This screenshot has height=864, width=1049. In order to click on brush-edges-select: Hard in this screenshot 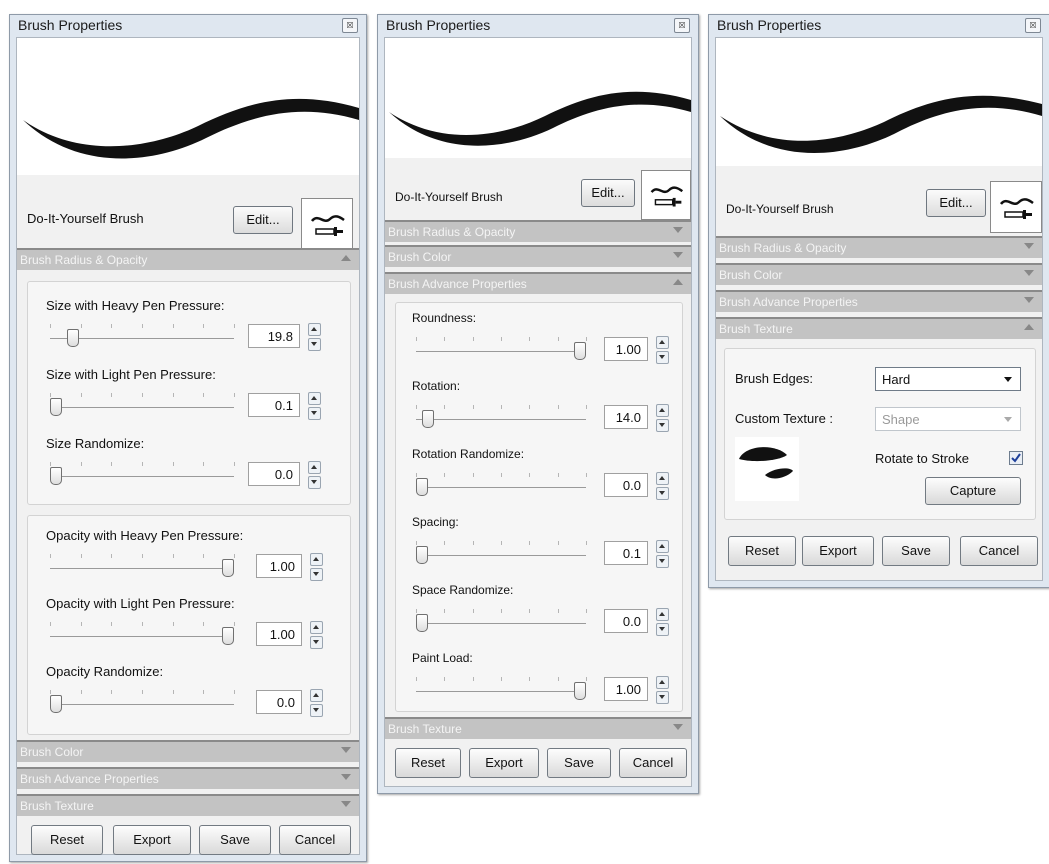, I will do `click(948, 379)`.